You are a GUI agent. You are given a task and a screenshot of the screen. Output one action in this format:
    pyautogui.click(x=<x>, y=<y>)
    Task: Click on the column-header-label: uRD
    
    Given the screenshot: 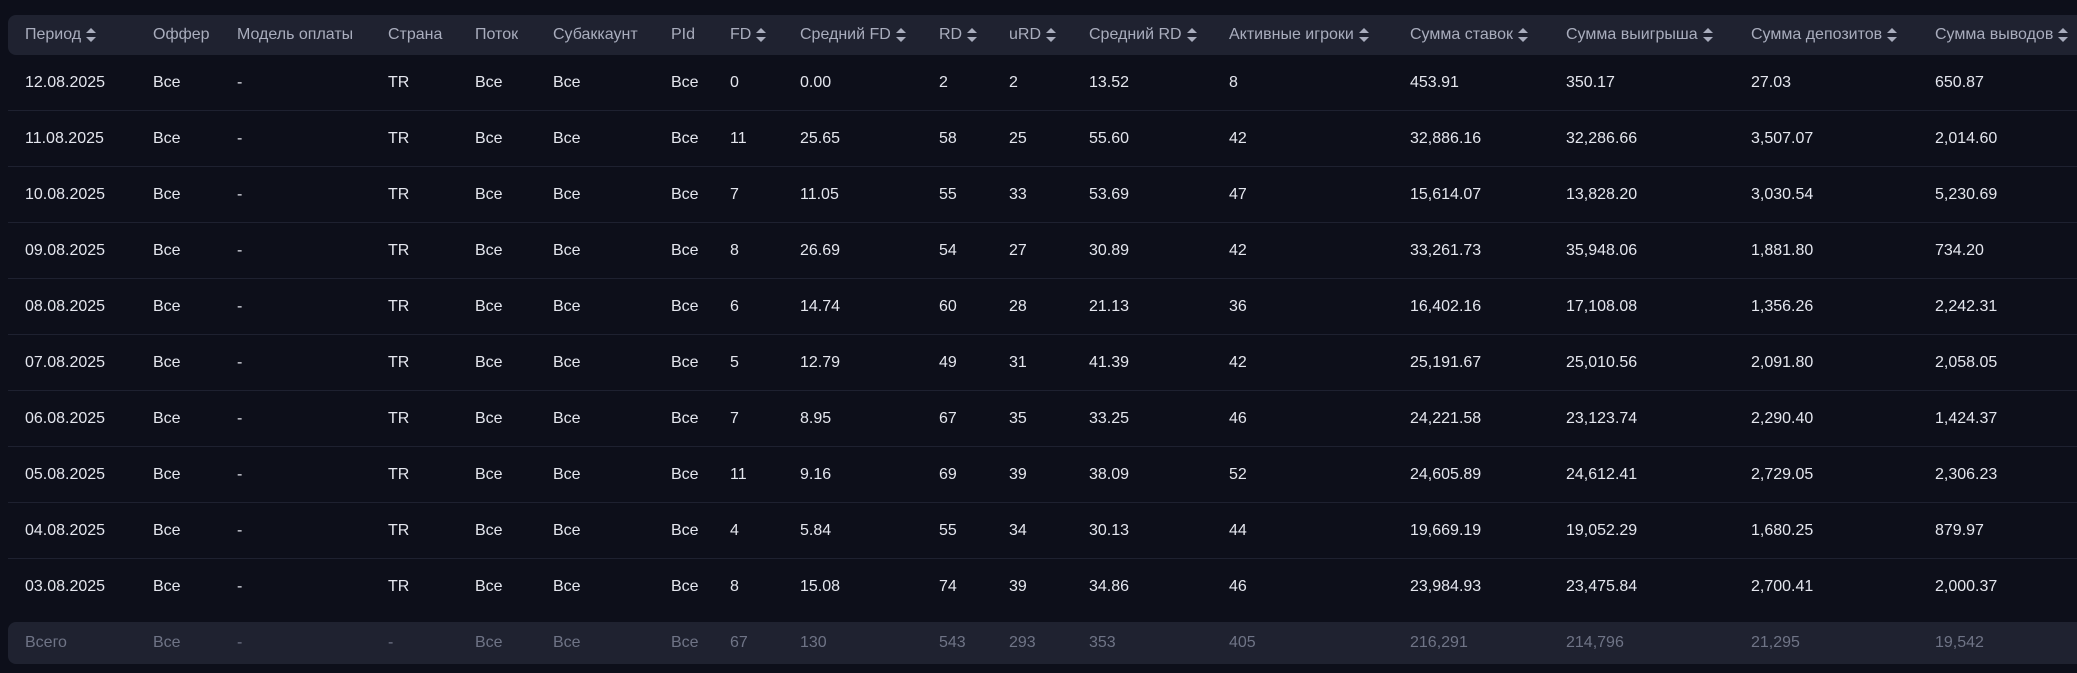 What is the action you would take?
    pyautogui.click(x=1025, y=34)
    